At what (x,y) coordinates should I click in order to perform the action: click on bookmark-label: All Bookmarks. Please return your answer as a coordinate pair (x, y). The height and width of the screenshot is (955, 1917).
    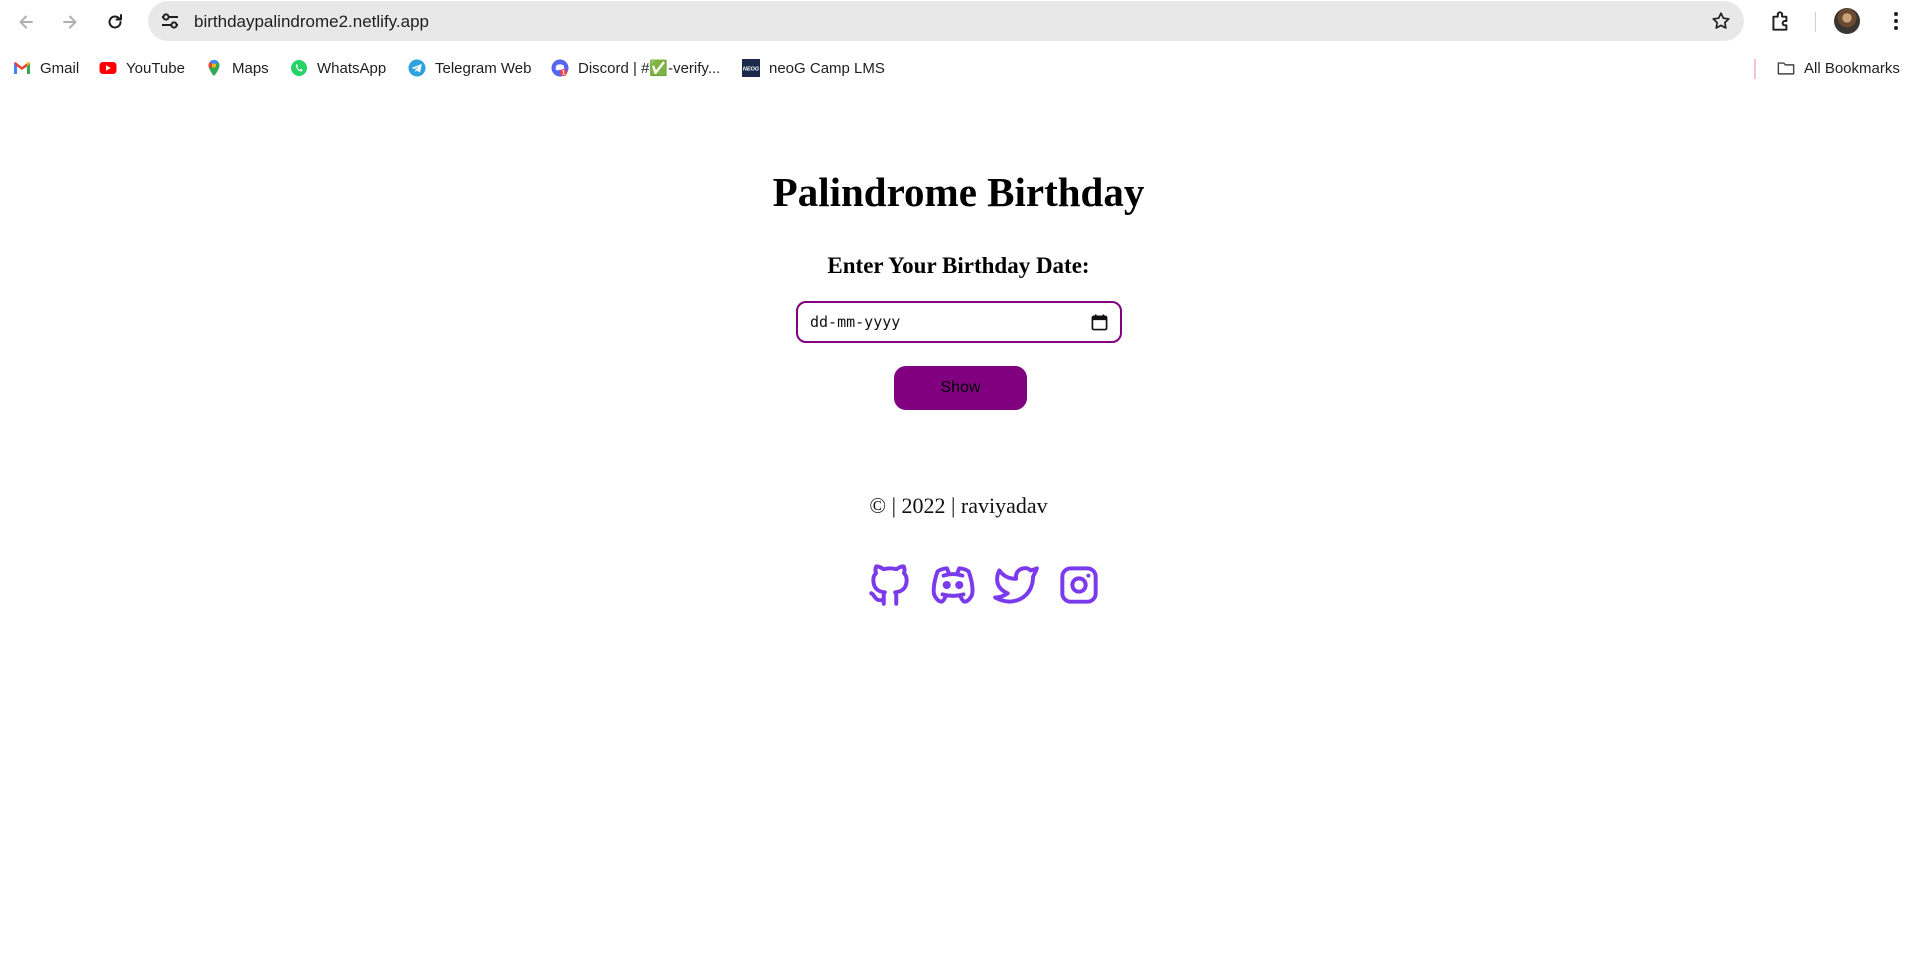
    Looking at the image, I should click on (1852, 68).